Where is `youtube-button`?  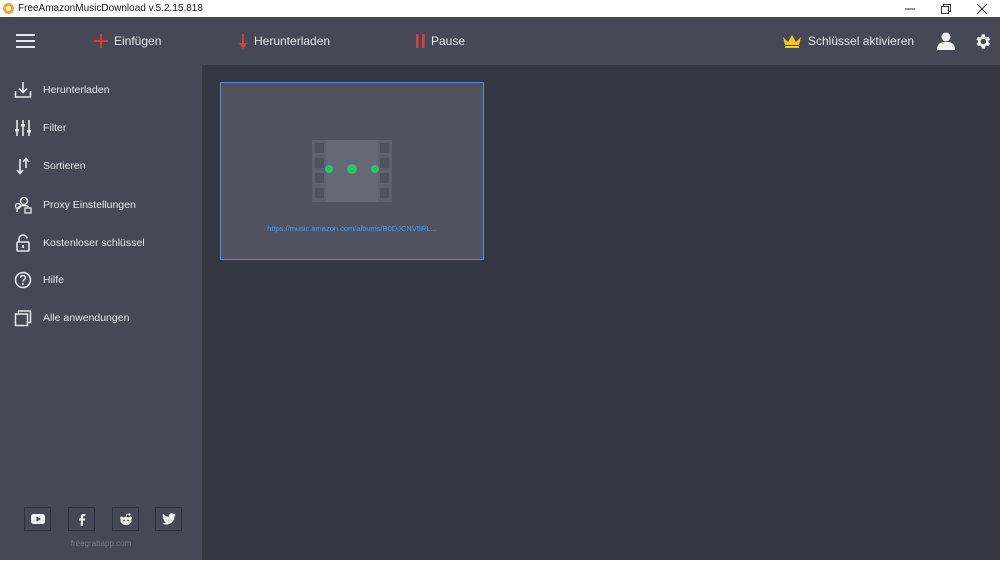
youtube-button is located at coordinates (37, 519).